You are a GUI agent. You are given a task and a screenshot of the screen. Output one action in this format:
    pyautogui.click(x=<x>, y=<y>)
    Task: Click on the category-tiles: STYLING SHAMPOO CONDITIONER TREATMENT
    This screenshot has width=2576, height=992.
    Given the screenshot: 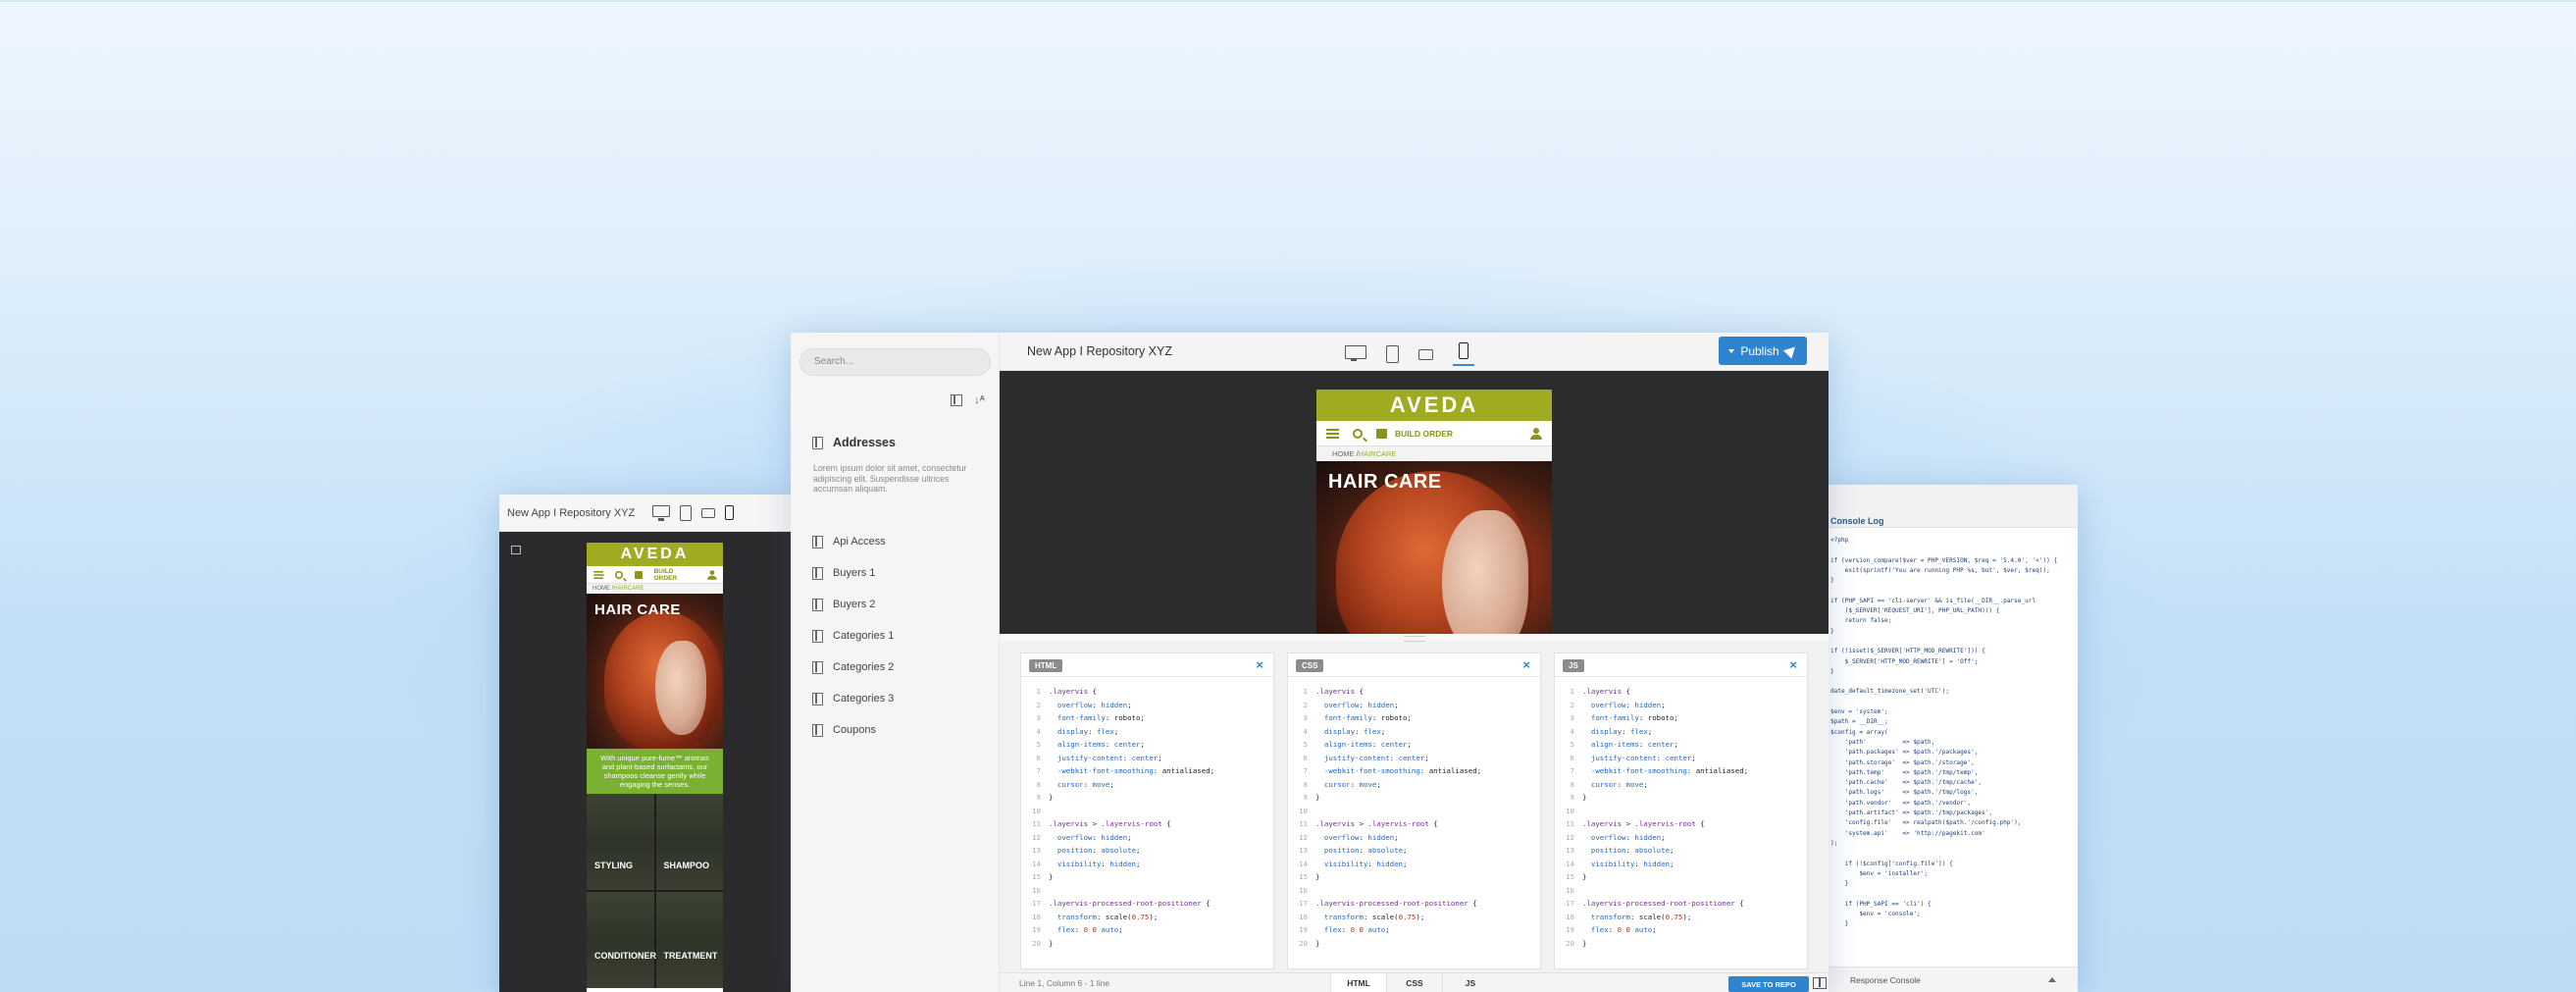 What is the action you would take?
    pyautogui.click(x=655, y=891)
    